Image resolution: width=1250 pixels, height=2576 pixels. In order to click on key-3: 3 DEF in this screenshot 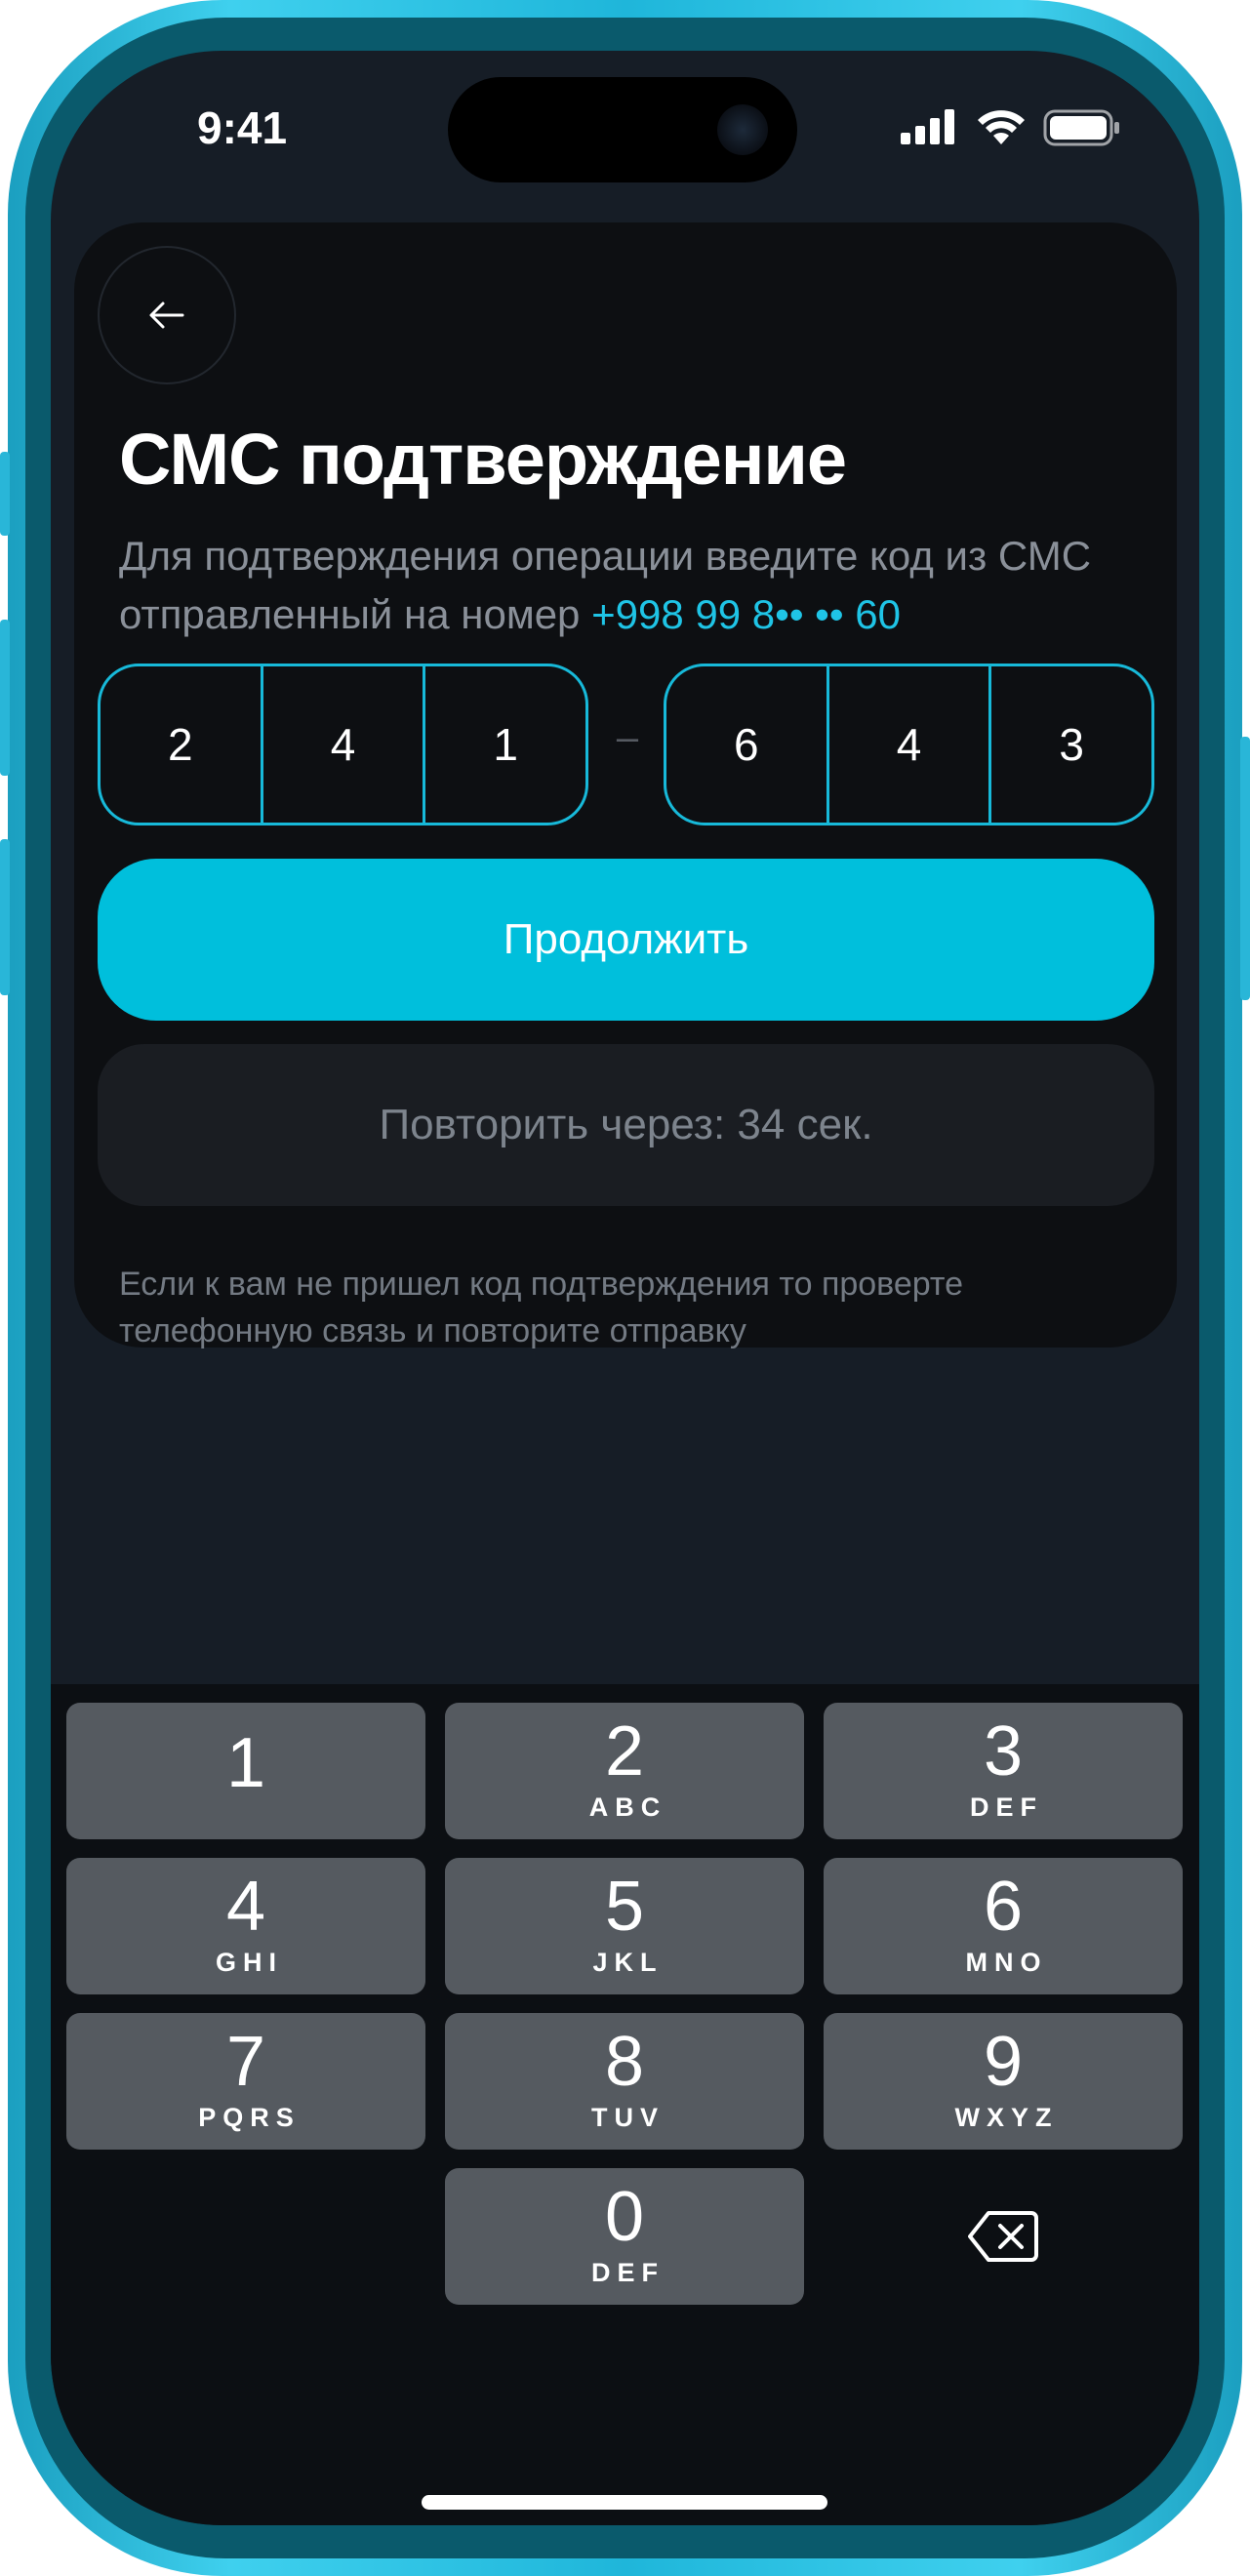, I will do `click(1003, 1771)`.